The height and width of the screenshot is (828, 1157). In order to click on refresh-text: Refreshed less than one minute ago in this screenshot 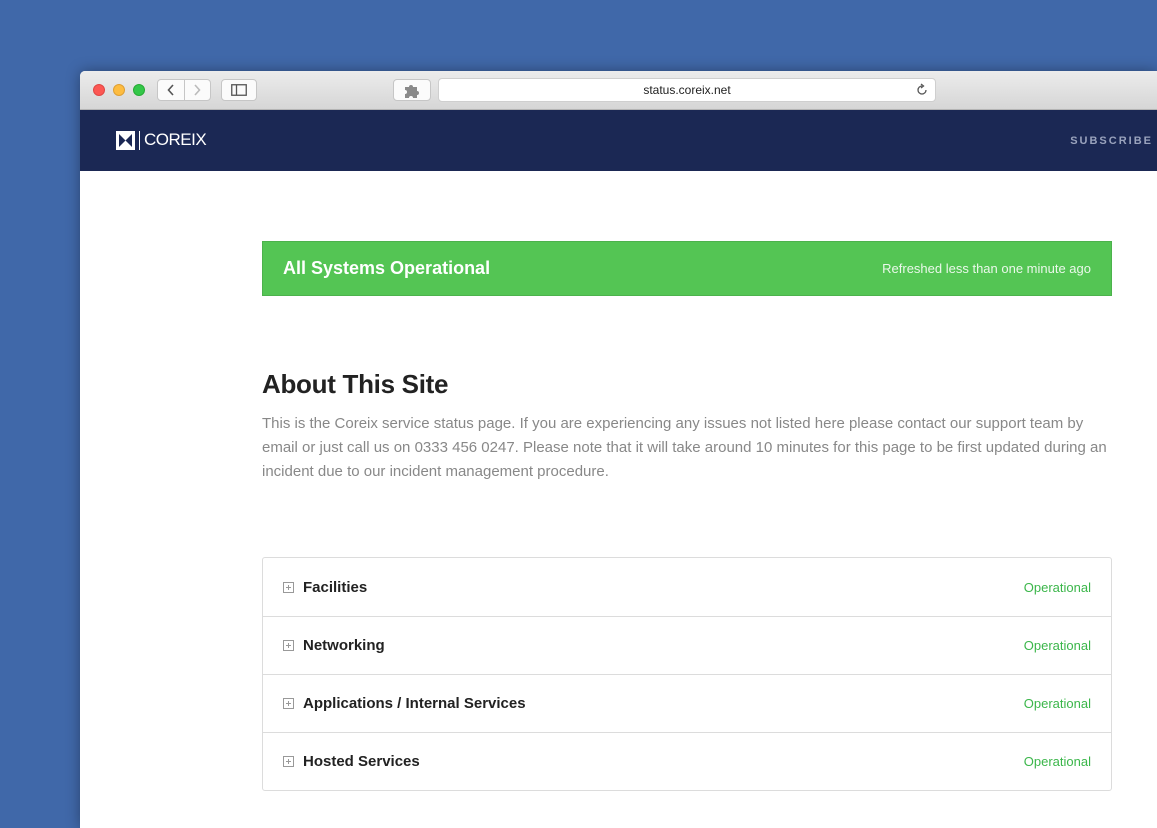, I will do `click(986, 268)`.